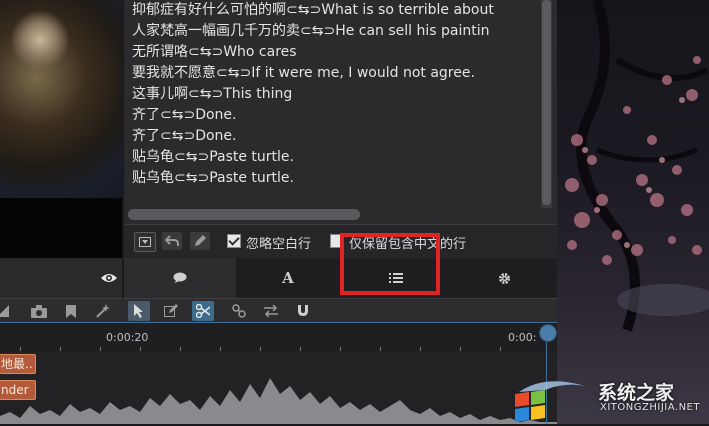 The image size is (709, 426). I want to click on audio-waveform, so click(278, 401).